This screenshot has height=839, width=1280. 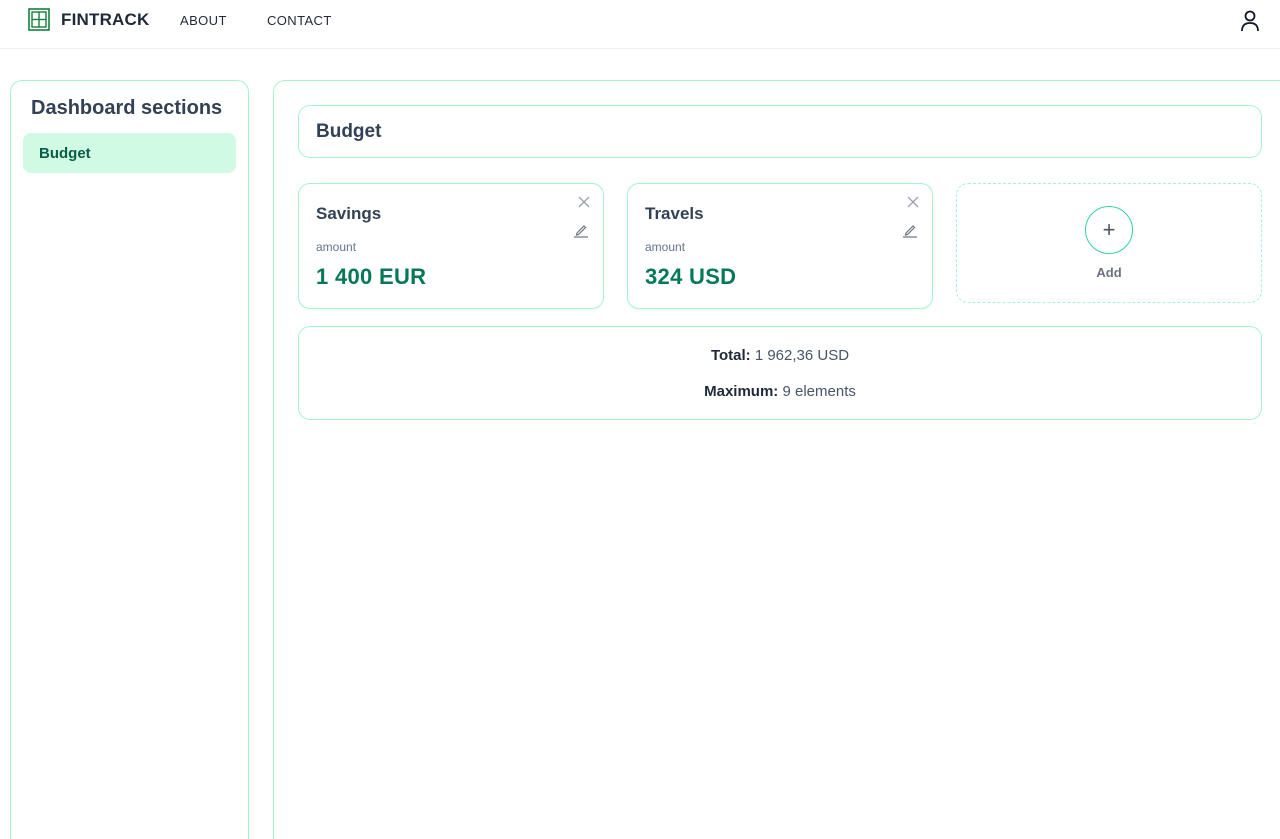 I want to click on budget-summary: Total: 1 962,36 USD Maximum: 9 elements, so click(x=780, y=373).